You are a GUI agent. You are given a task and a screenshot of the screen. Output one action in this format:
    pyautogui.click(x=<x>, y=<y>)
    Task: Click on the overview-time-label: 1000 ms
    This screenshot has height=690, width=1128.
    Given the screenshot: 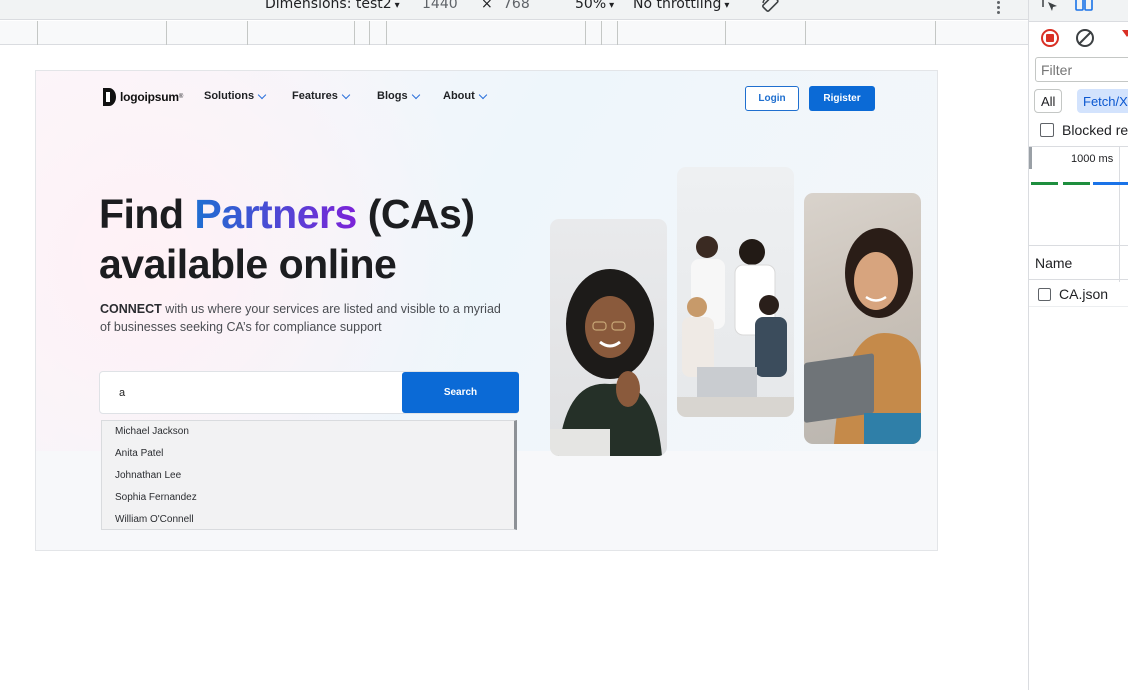 What is the action you would take?
    pyautogui.click(x=1092, y=159)
    